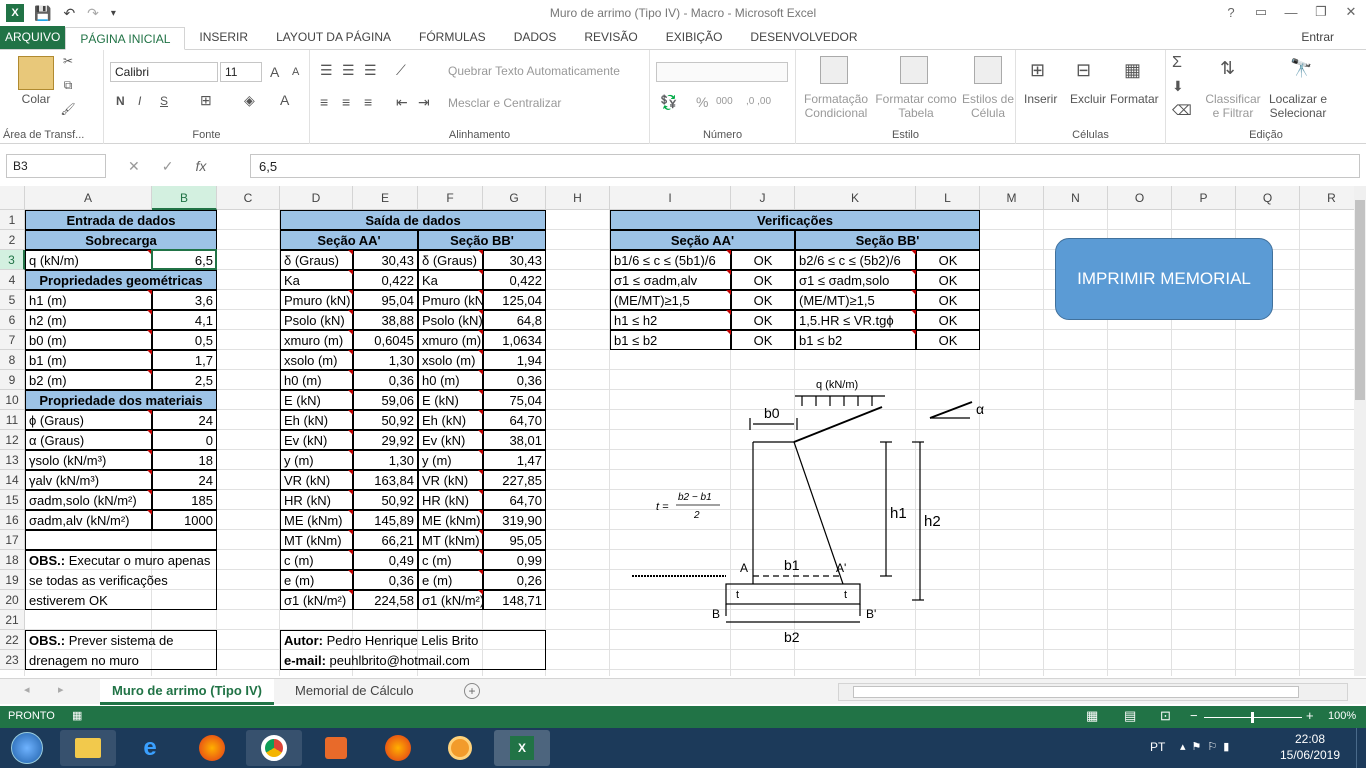 This screenshot has height=768, width=1366. What do you see at coordinates (1207, 746) in the screenshot?
I see `tray-icons: ▴⚑⚐▮` at bounding box center [1207, 746].